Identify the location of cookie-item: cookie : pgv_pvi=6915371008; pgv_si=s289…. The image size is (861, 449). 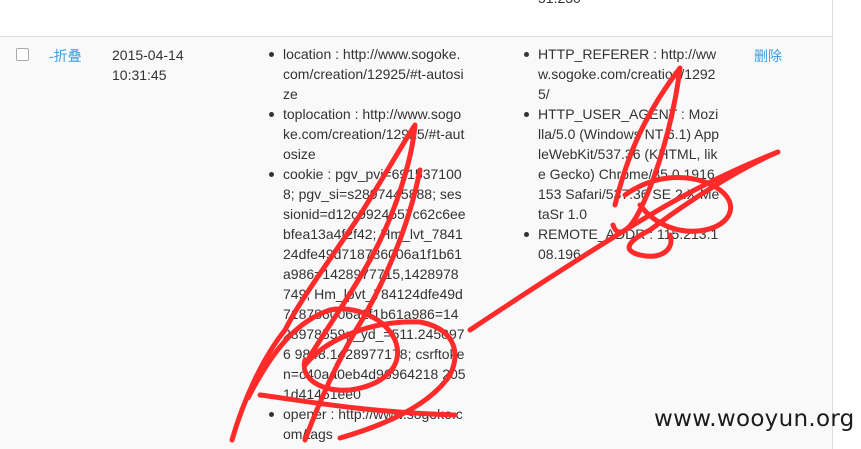
(366, 284).